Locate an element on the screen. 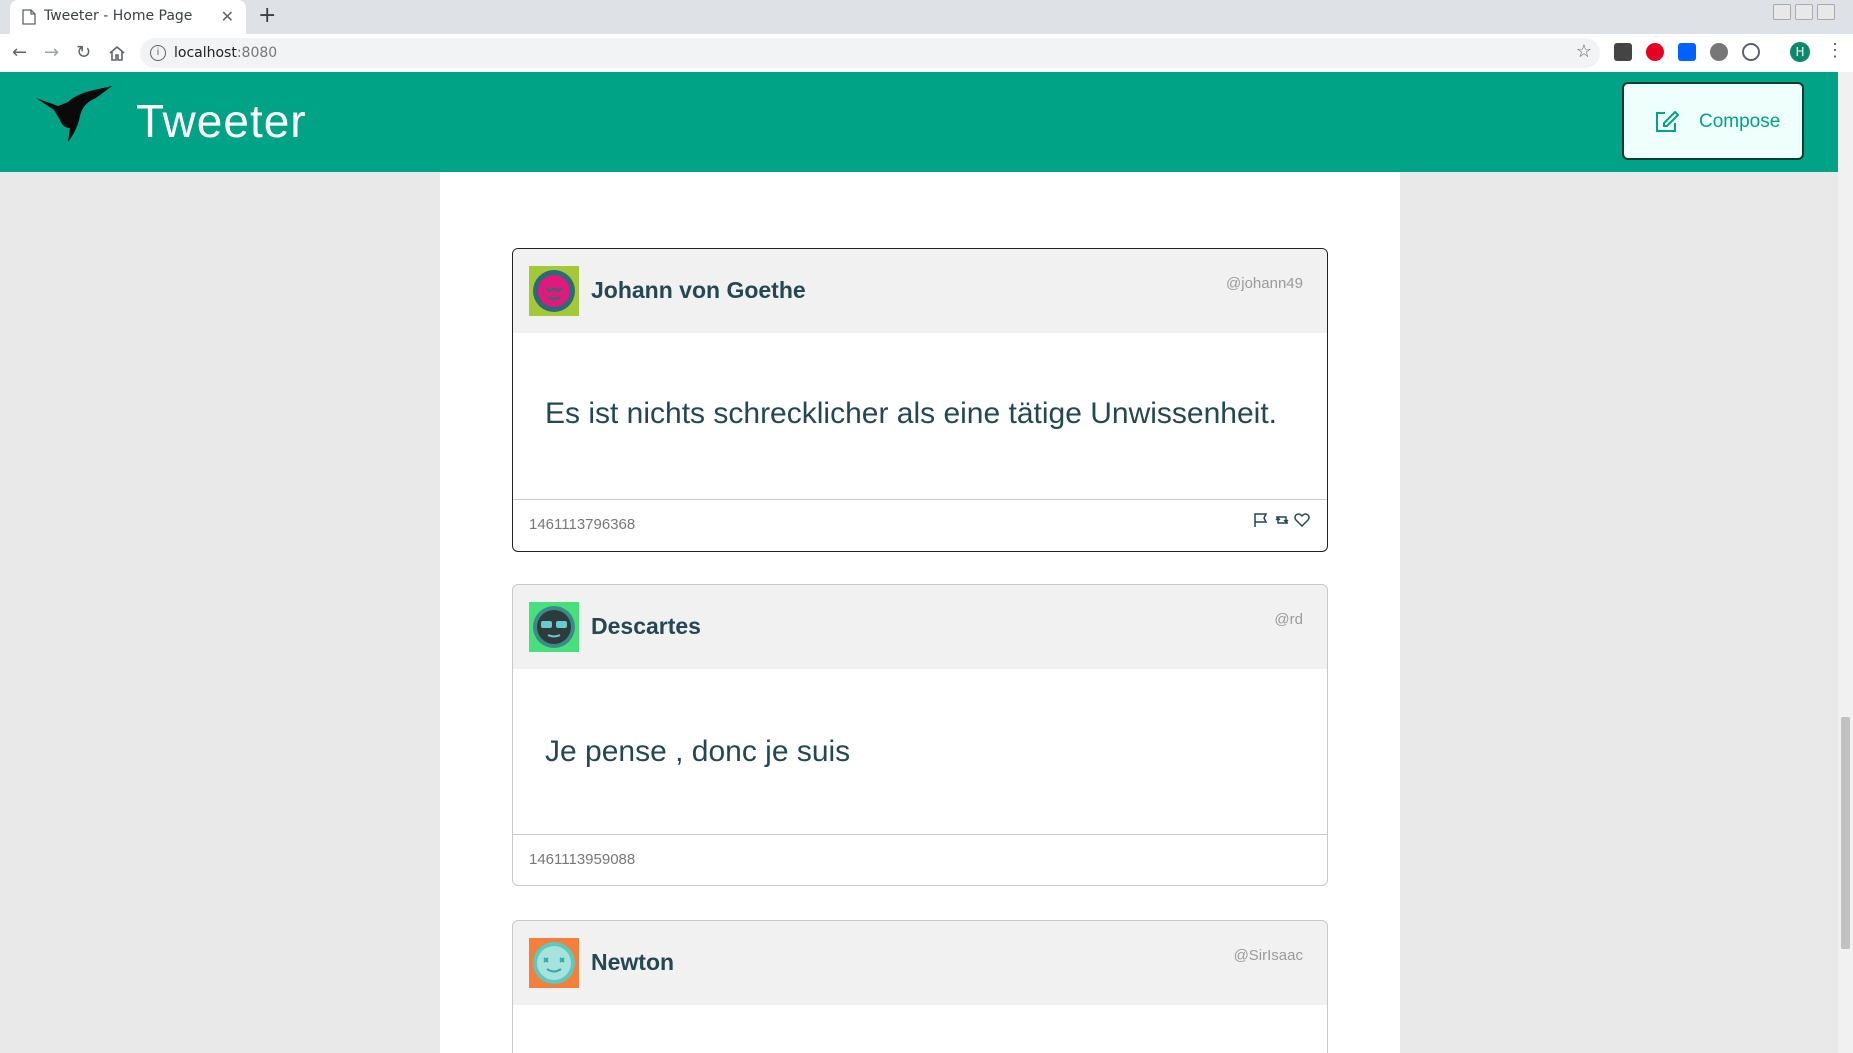 The image size is (1853, 1053). browser-menu-icon: ⋮ is located at coordinates (1835, 50).